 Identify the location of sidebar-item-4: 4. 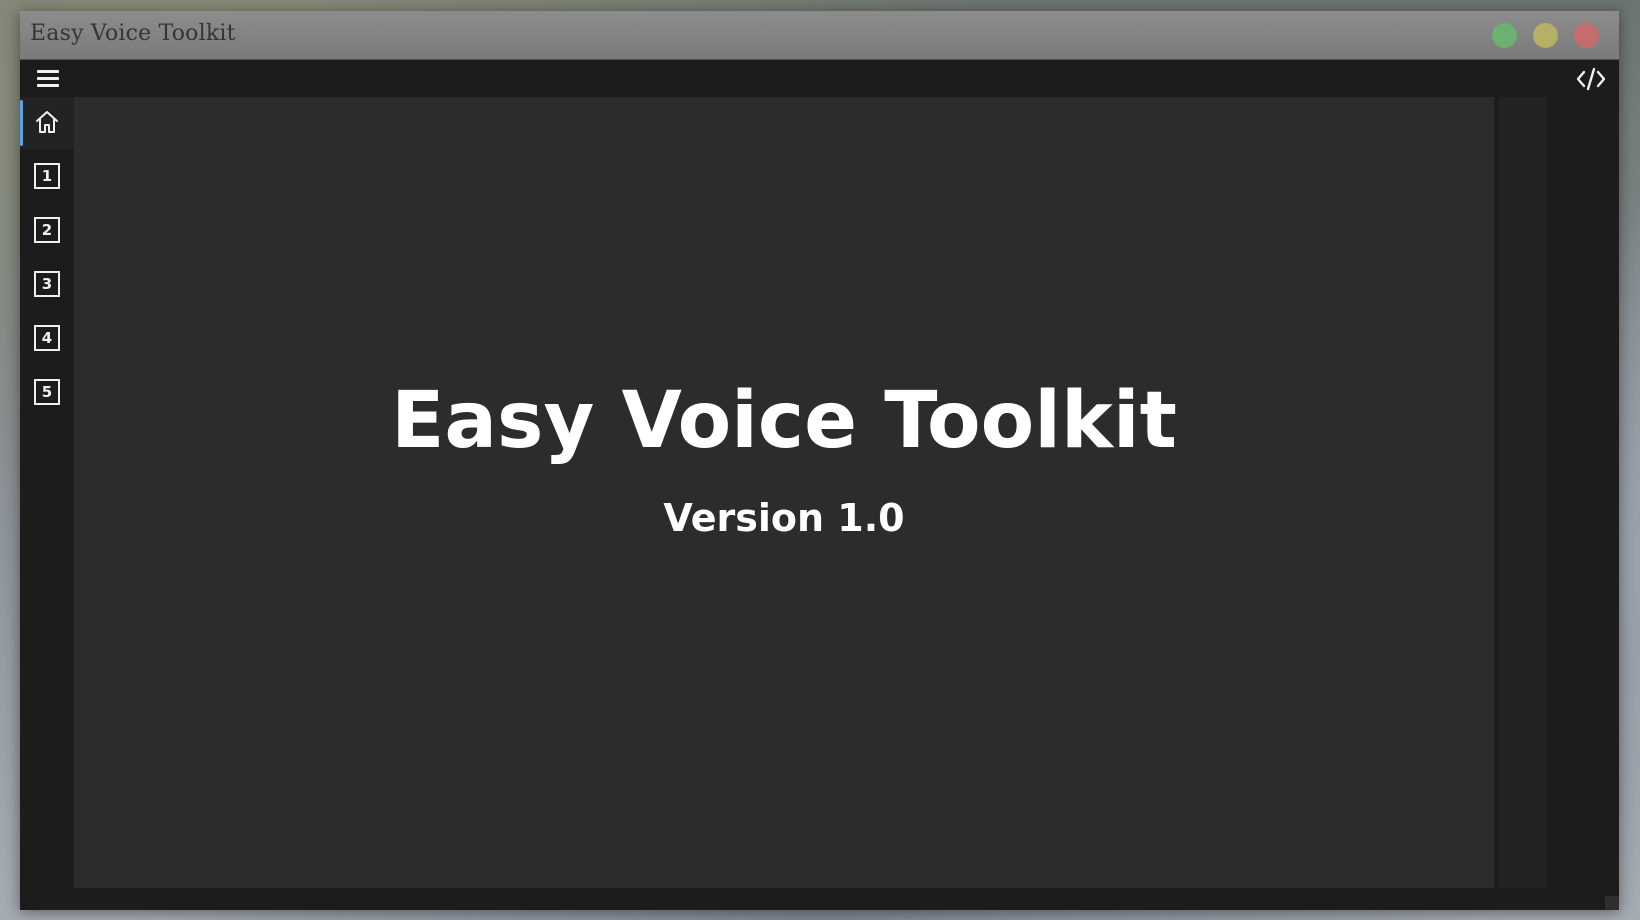
(47, 339).